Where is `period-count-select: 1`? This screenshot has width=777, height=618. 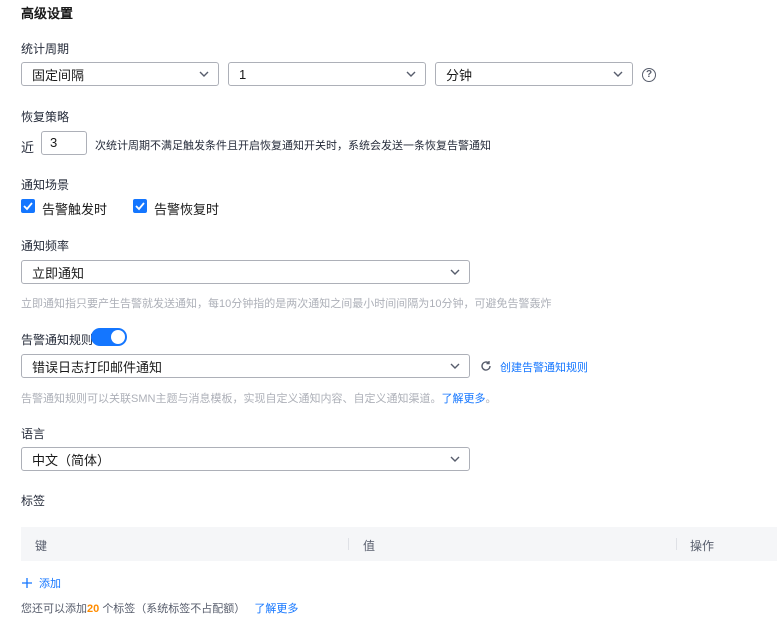 period-count-select: 1 is located at coordinates (327, 74).